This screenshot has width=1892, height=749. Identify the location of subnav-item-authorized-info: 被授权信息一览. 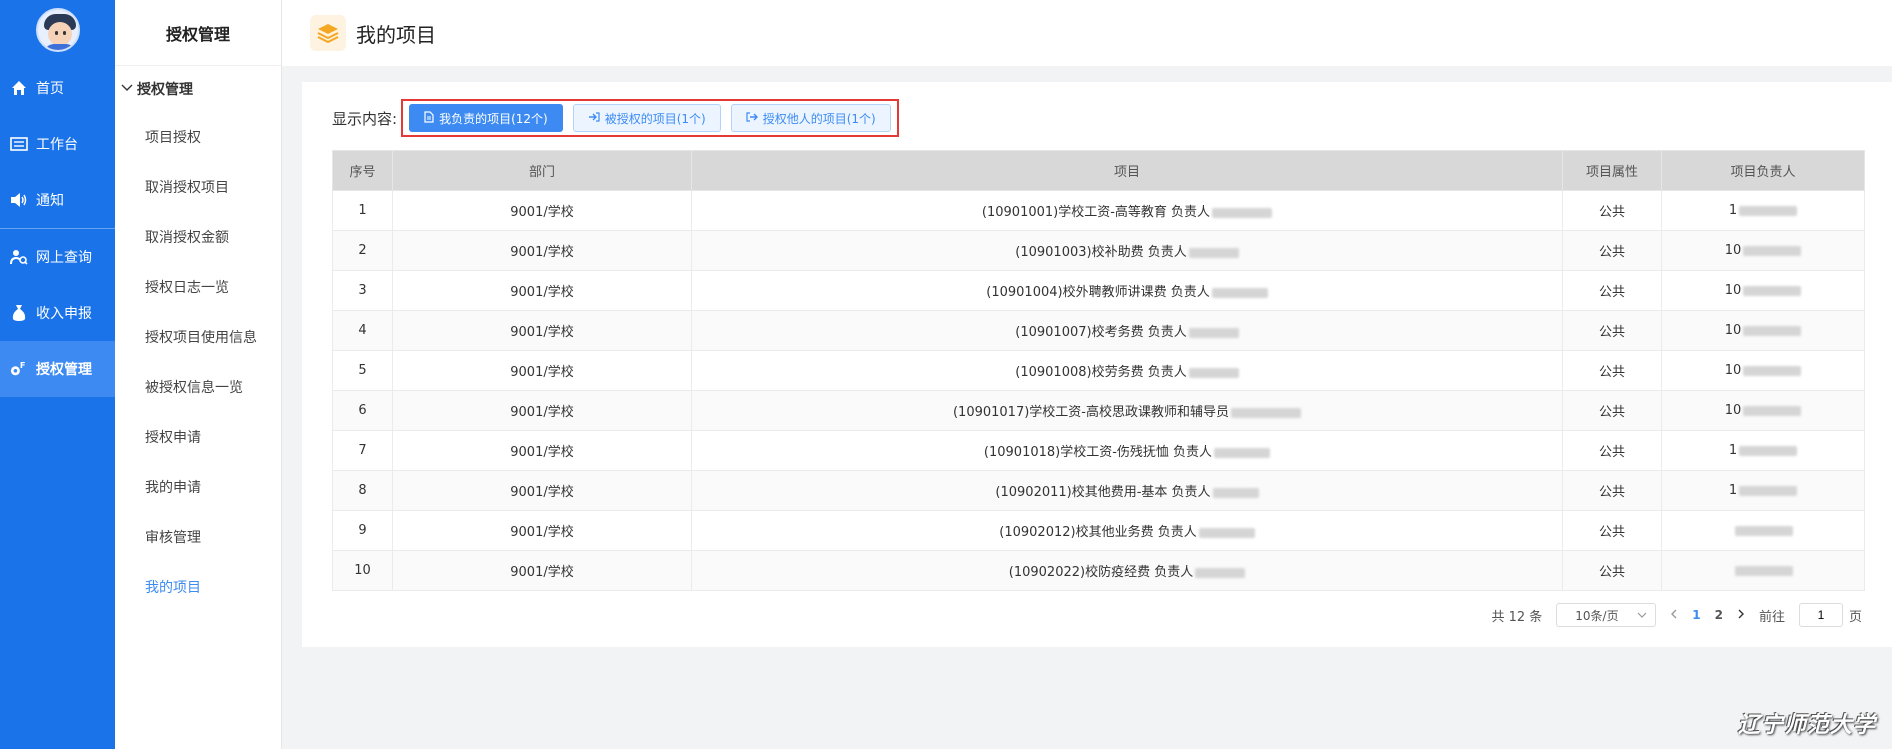
(198, 387).